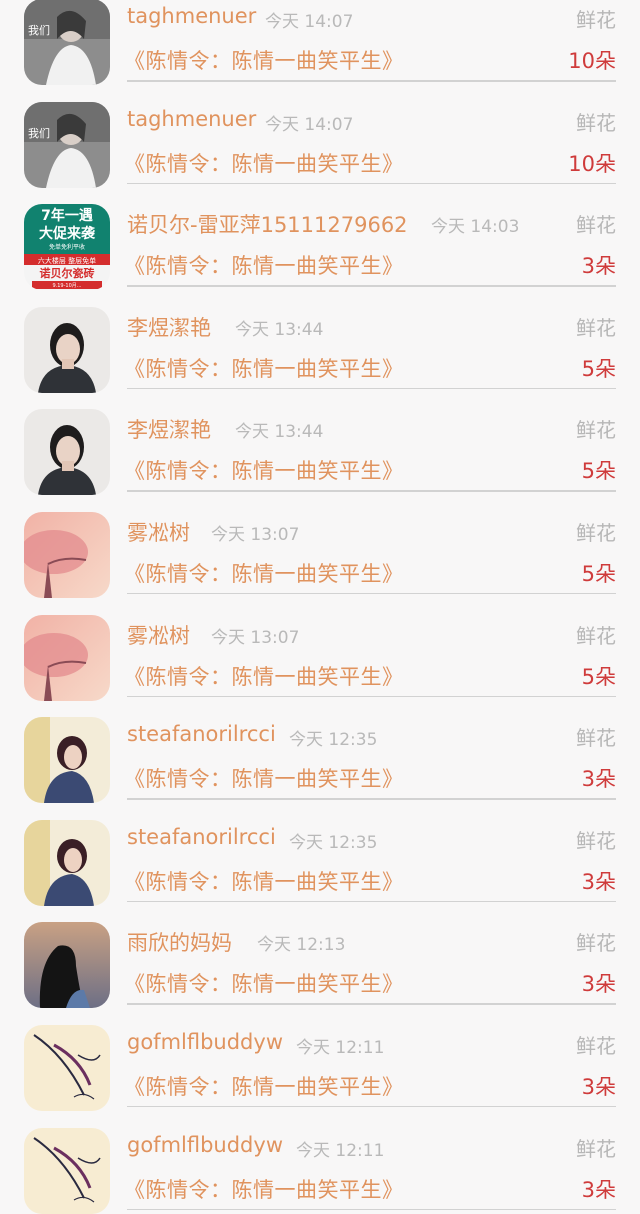 The height and width of the screenshot is (1214, 640). What do you see at coordinates (475, 227) in the screenshot?
I see `timestamp: 今天 14:03` at bounding box center [475, 227].